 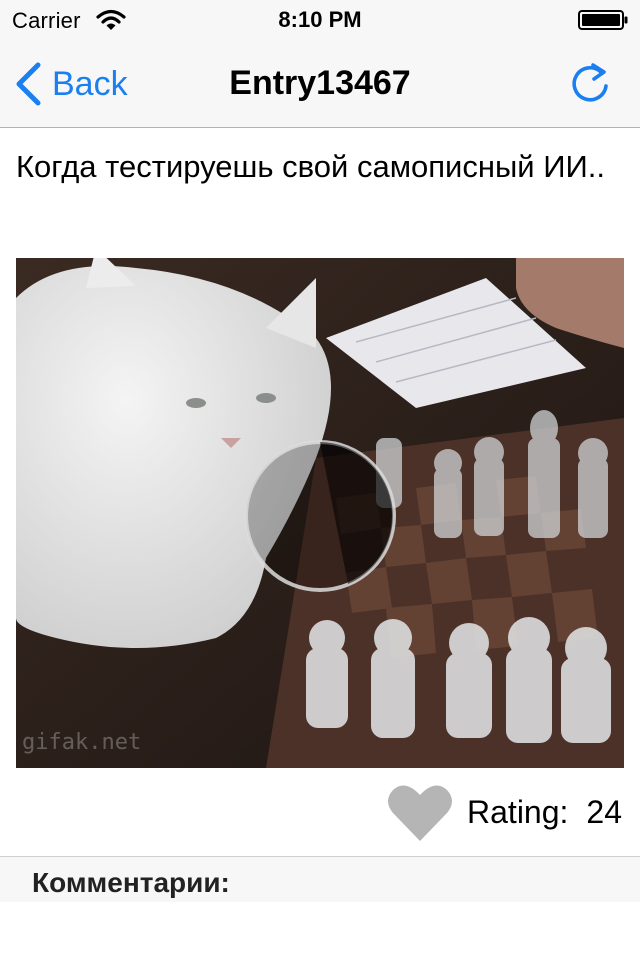 I want to click on entry-text: Когда тестируешь свой самописный ИИ.., so click(x=310, y=166).